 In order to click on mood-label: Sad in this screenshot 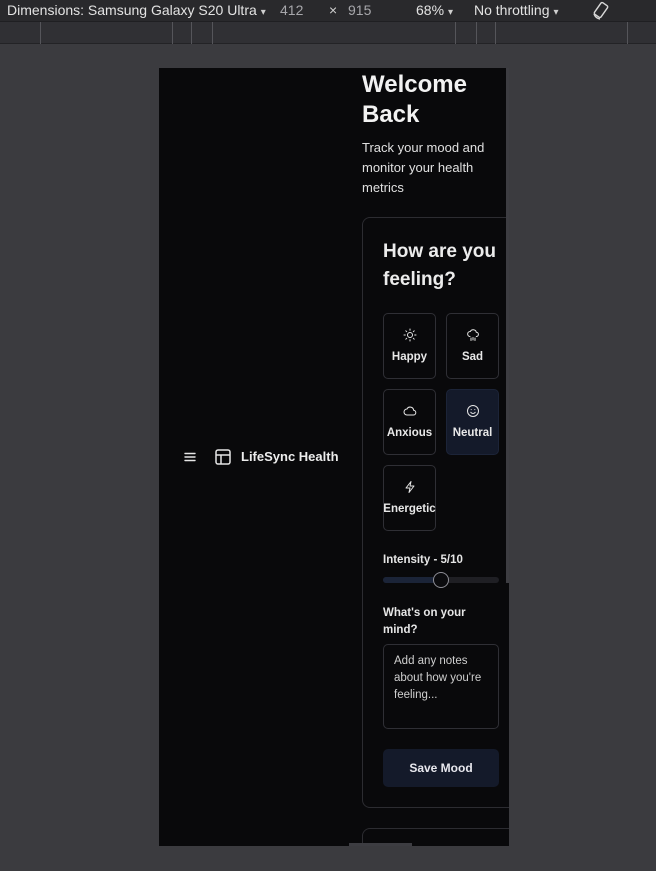, I will do `click(472, 357)`.